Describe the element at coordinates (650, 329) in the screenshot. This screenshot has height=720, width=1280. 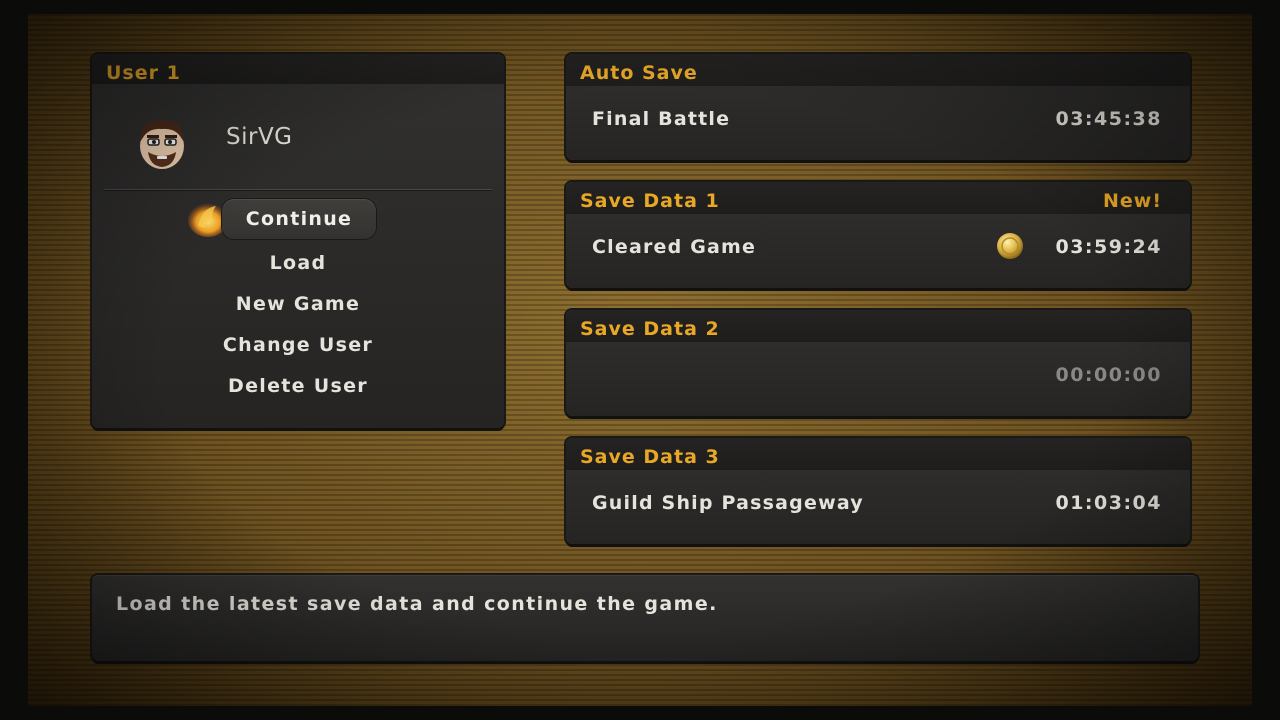
I see `save-slot-title: Save Data 2` at that location.